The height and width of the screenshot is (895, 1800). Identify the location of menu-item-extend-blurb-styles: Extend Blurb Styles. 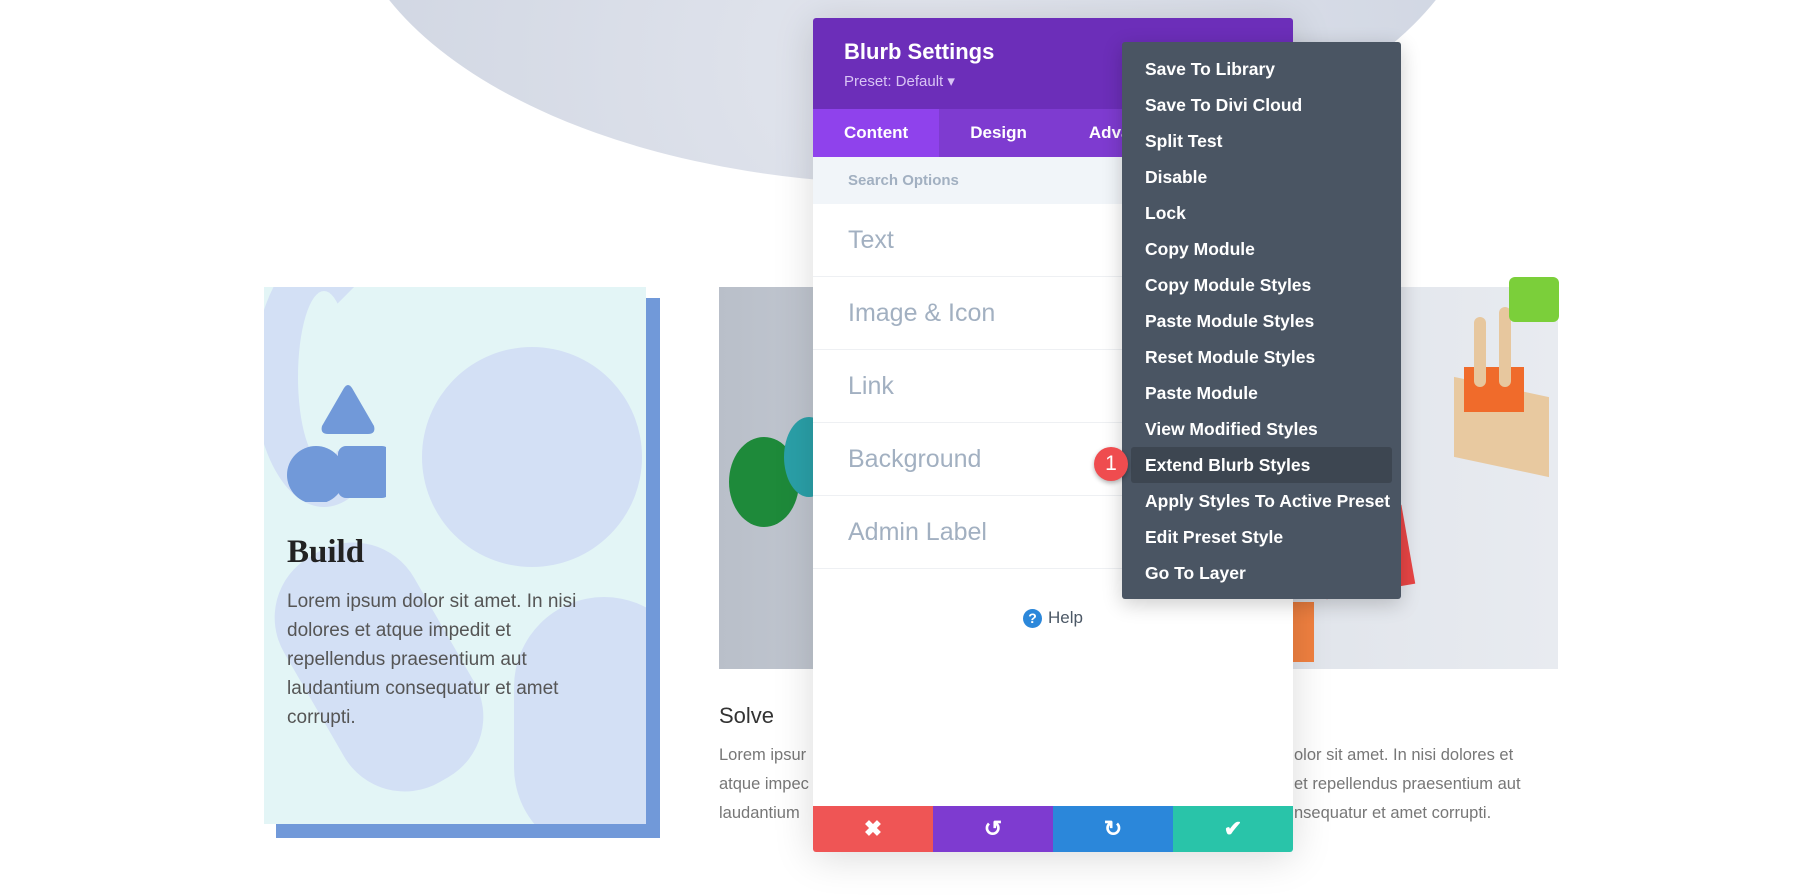
(1261, 465).